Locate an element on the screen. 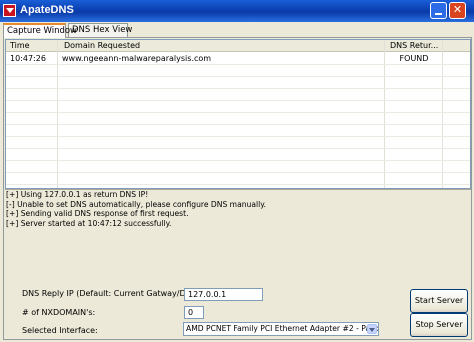 This screenshot has height=342, width=474. chevron-down-icon is located at coordinates (372, 329).